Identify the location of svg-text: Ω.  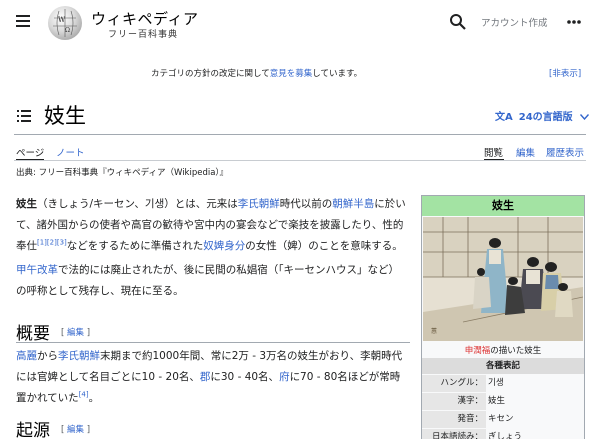
(67, 30).